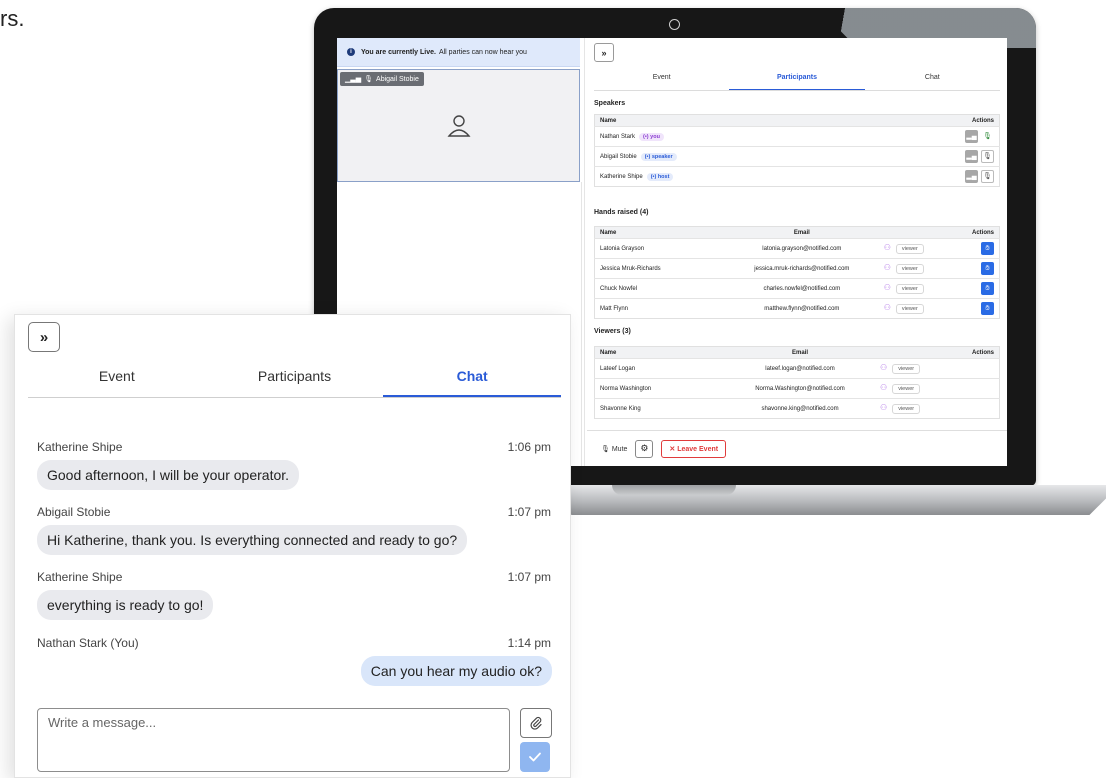 The height and width of the screenshot is (778, 1106). I want to click on chat-tabs: Event Participants Chat, so click(295, 380).